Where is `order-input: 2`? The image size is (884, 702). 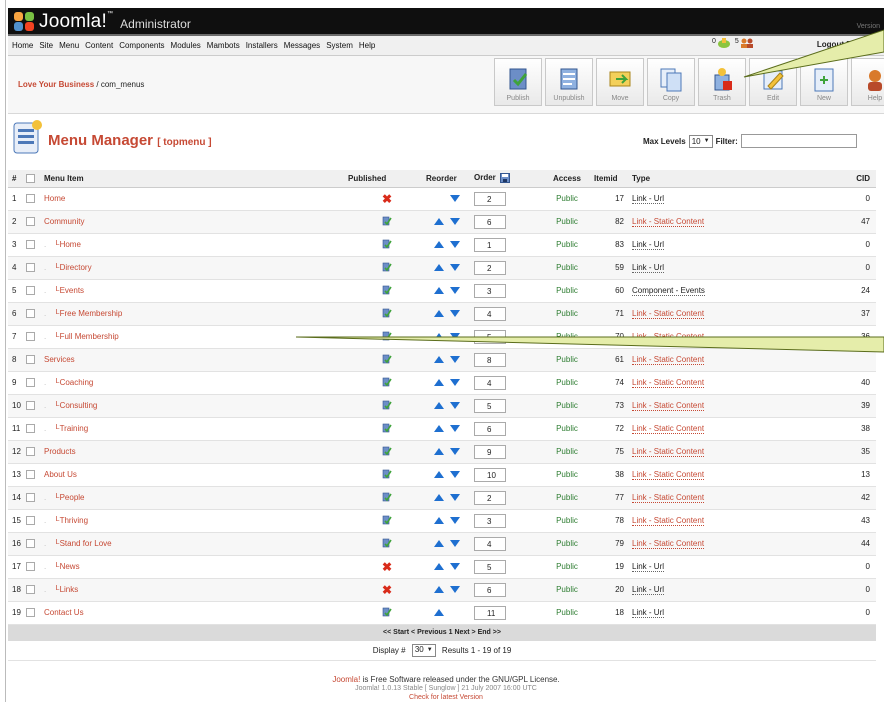
order-input: 2 is located at coordinates (490, 497).